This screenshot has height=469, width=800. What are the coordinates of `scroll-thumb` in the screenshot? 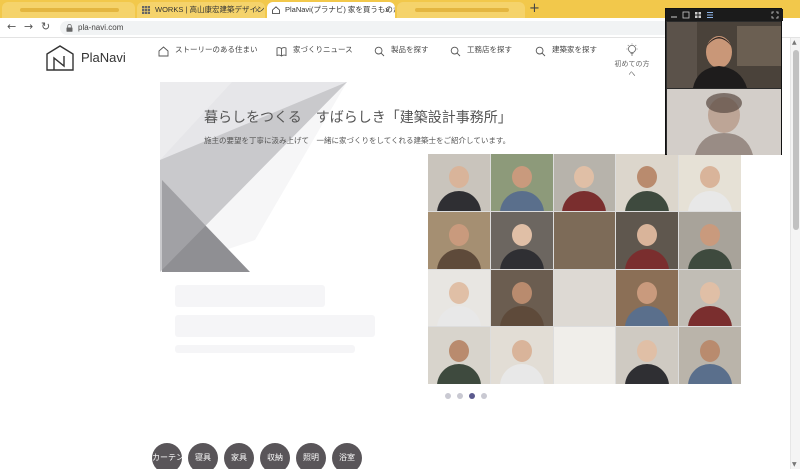 It's located at (796, 140).